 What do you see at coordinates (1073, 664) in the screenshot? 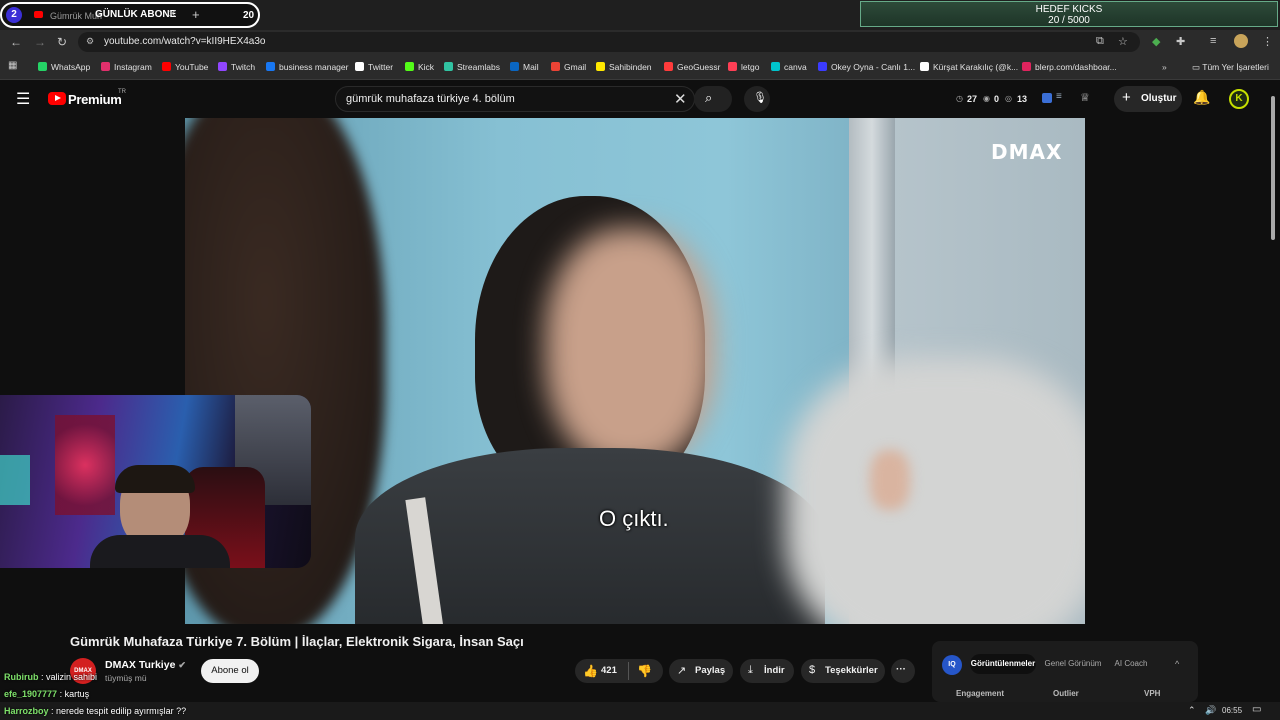
I see `tab-overview: Genel Görünüm` at bounding box center [1073, 664].